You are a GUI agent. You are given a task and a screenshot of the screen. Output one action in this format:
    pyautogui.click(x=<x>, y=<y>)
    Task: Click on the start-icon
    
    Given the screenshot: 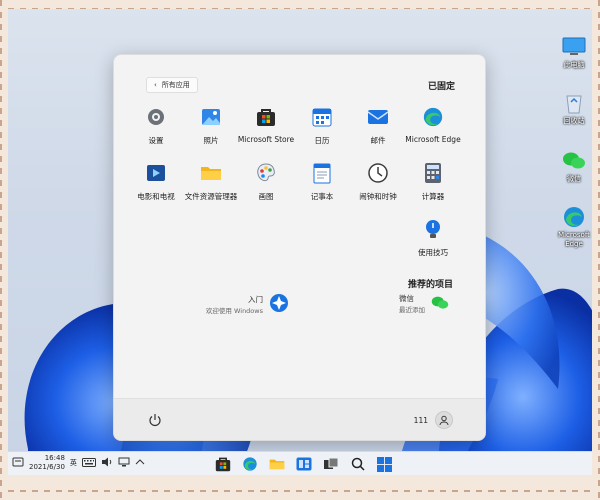 What is the action you would take?
    pyautogui.click(x=384, y=464)
    